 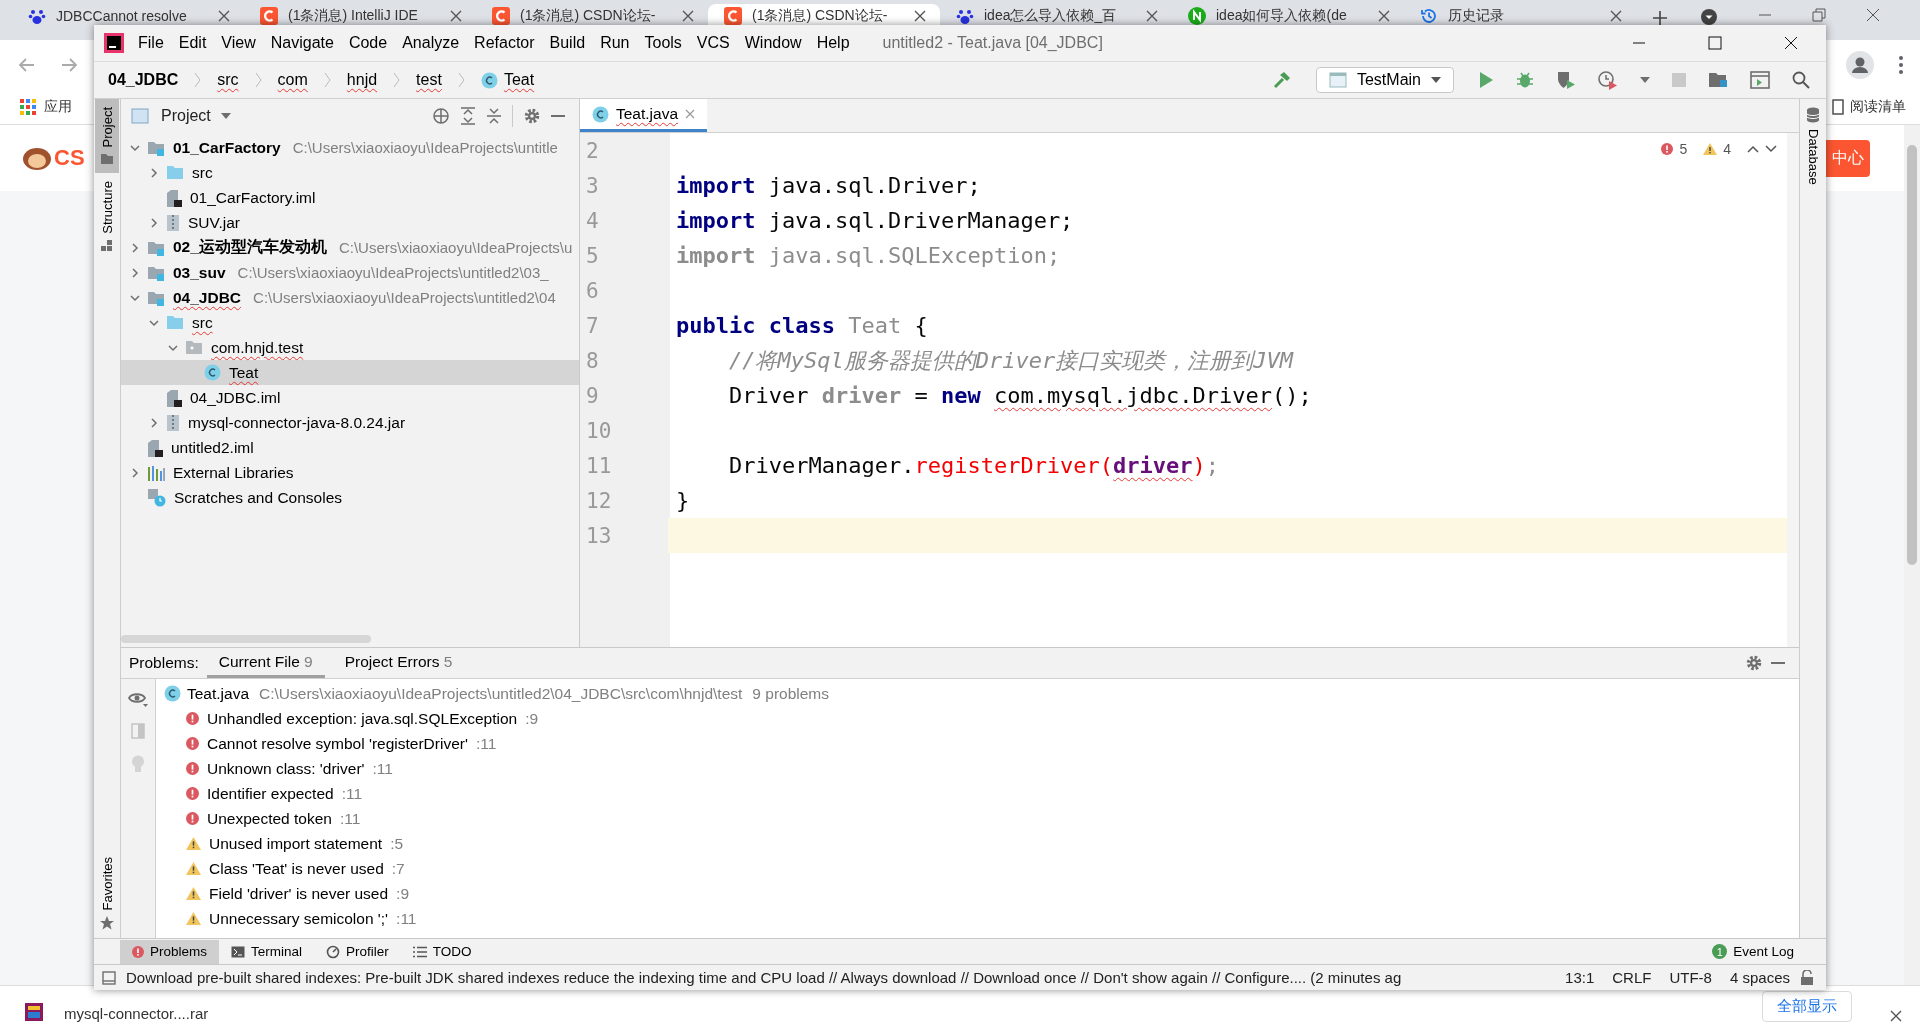 What do you see at coordinates (497, 868) in the screenshot?
I see `problem-row: Class 'Teat' is never used :7` at bounding box center [497, 868].